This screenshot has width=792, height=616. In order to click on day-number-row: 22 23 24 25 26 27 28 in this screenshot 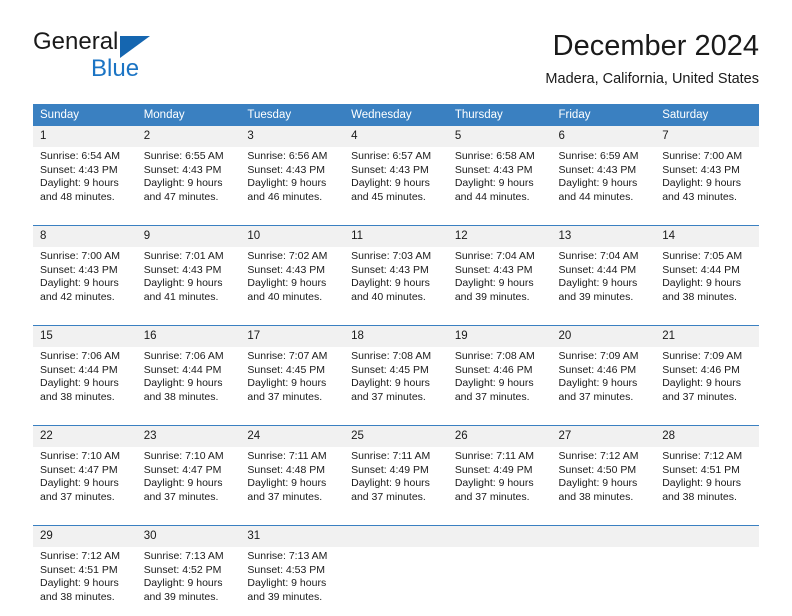, I will do `click(396, 436)`.